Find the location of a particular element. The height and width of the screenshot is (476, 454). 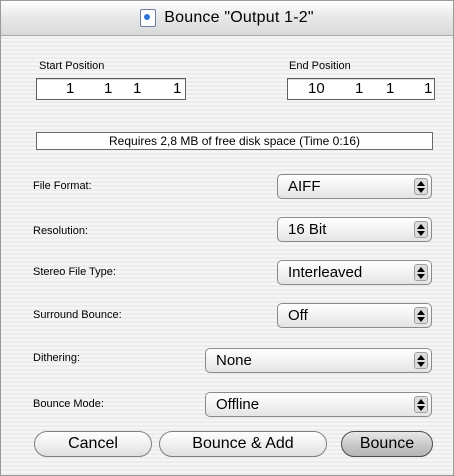

stereo-file-type-popup: Interleaved is located at coordinates (354, 272).